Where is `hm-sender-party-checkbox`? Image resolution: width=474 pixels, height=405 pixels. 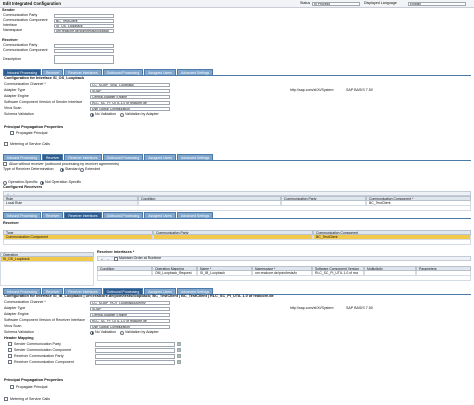
hm-sender-party-checkbox is located at coordinates (10, 344).